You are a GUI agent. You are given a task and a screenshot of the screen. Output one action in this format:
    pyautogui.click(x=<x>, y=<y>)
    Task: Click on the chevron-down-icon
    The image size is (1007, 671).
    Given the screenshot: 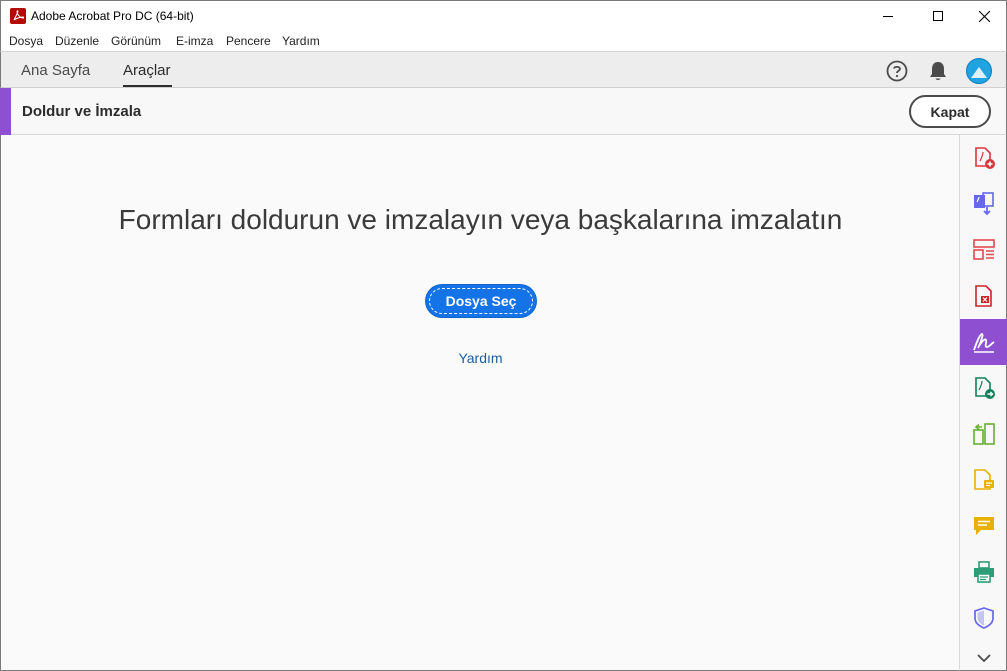 What is the action you would take?
    pyautogui.click(x=983, y=653)
    